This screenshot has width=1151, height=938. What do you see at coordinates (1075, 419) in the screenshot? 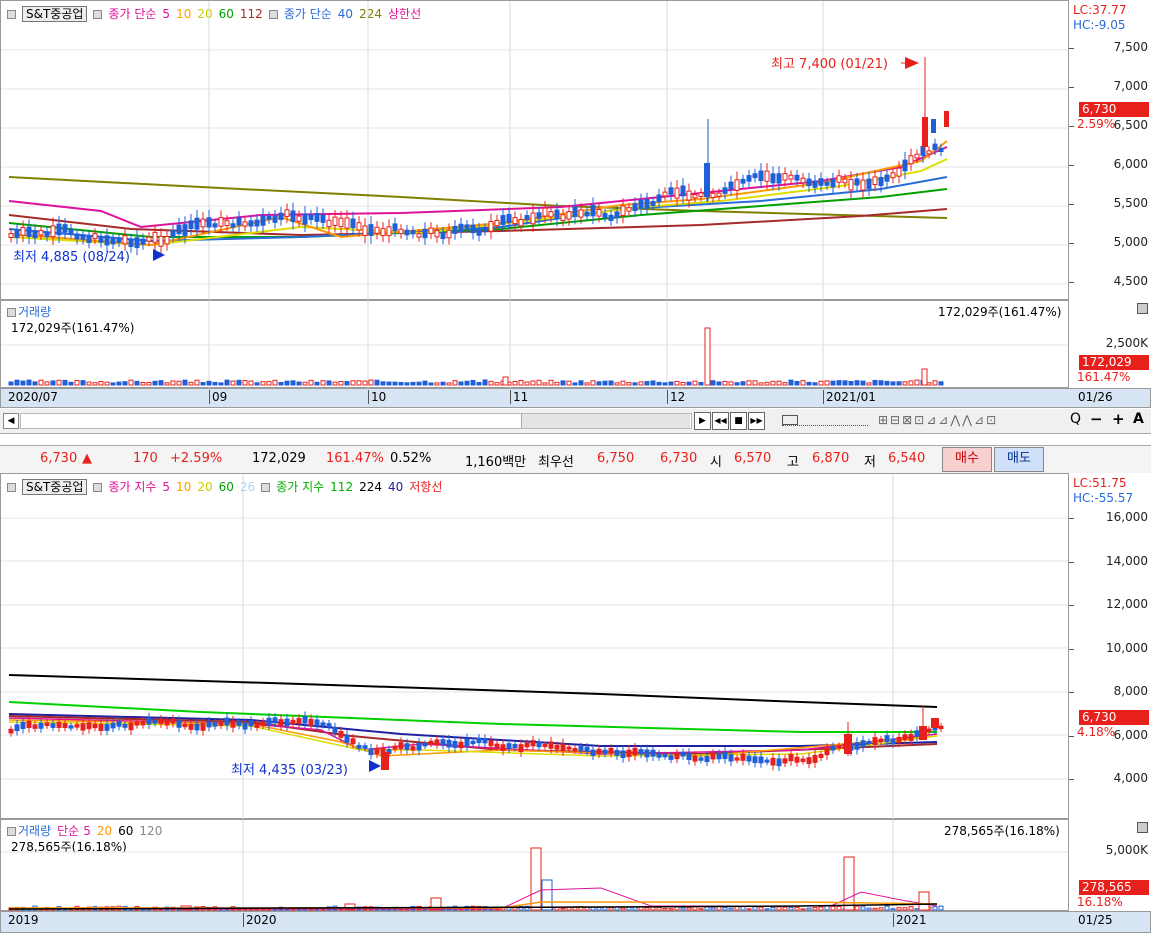
I see `search-icon: Q` at bounding box center [1075, 419].